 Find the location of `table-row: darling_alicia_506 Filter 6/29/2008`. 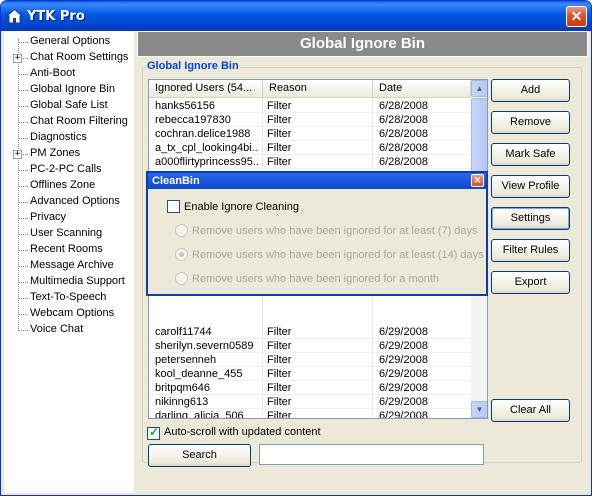

table-row: darling_alicia_506 Filter 6/29/2008 is located at coordinates (310, 413).